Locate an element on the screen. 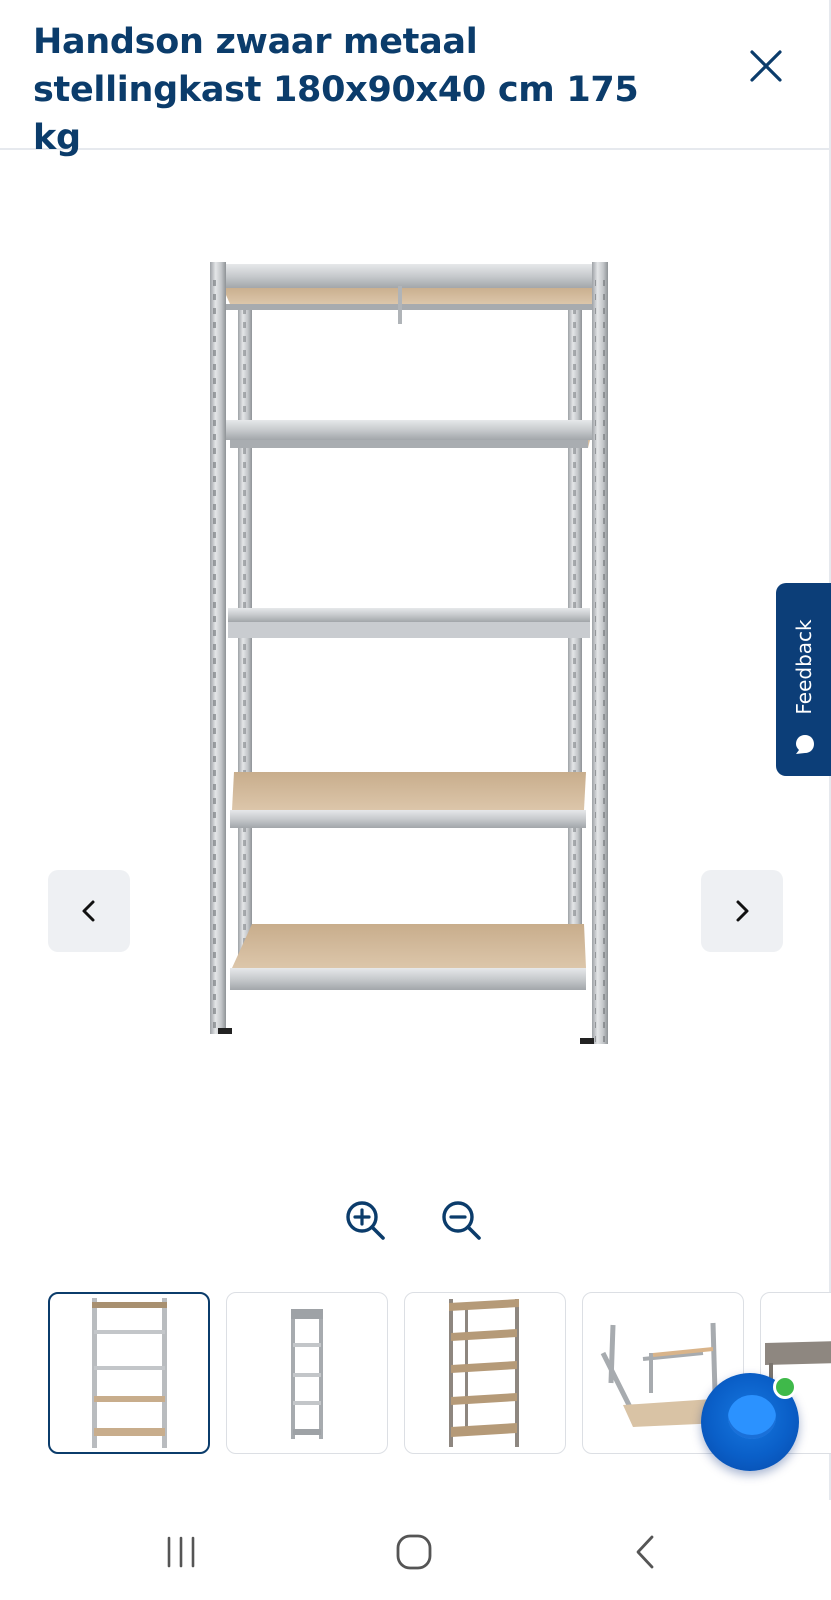 Image resolution: width=831 pixels, height=1600 pixels. zoom-in-button is located at coordinates (366, 1221).